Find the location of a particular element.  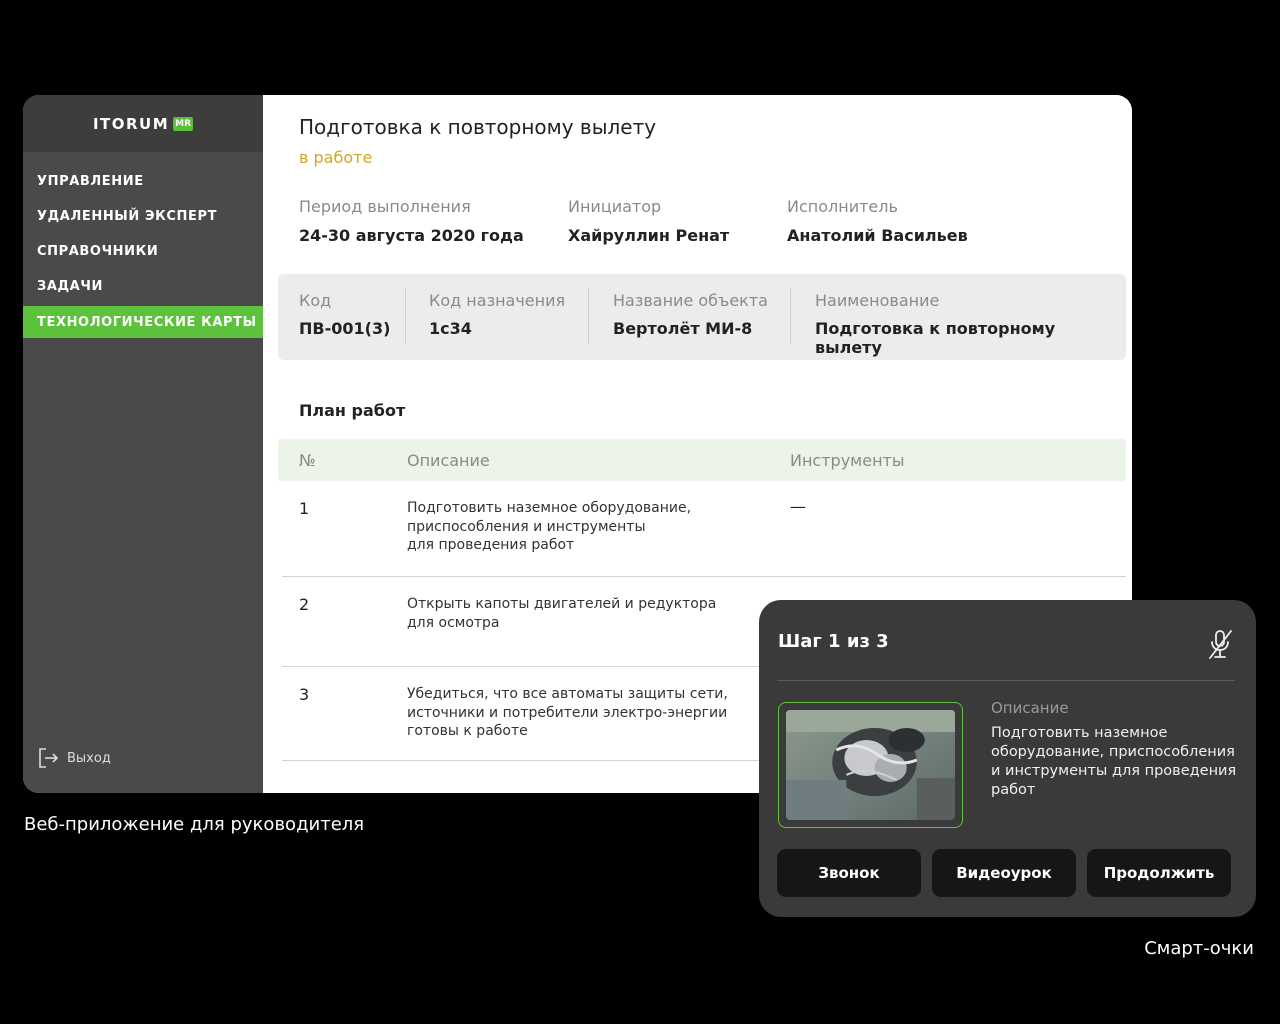

logo-text: ITORUM is located at coordinates (131, 123).